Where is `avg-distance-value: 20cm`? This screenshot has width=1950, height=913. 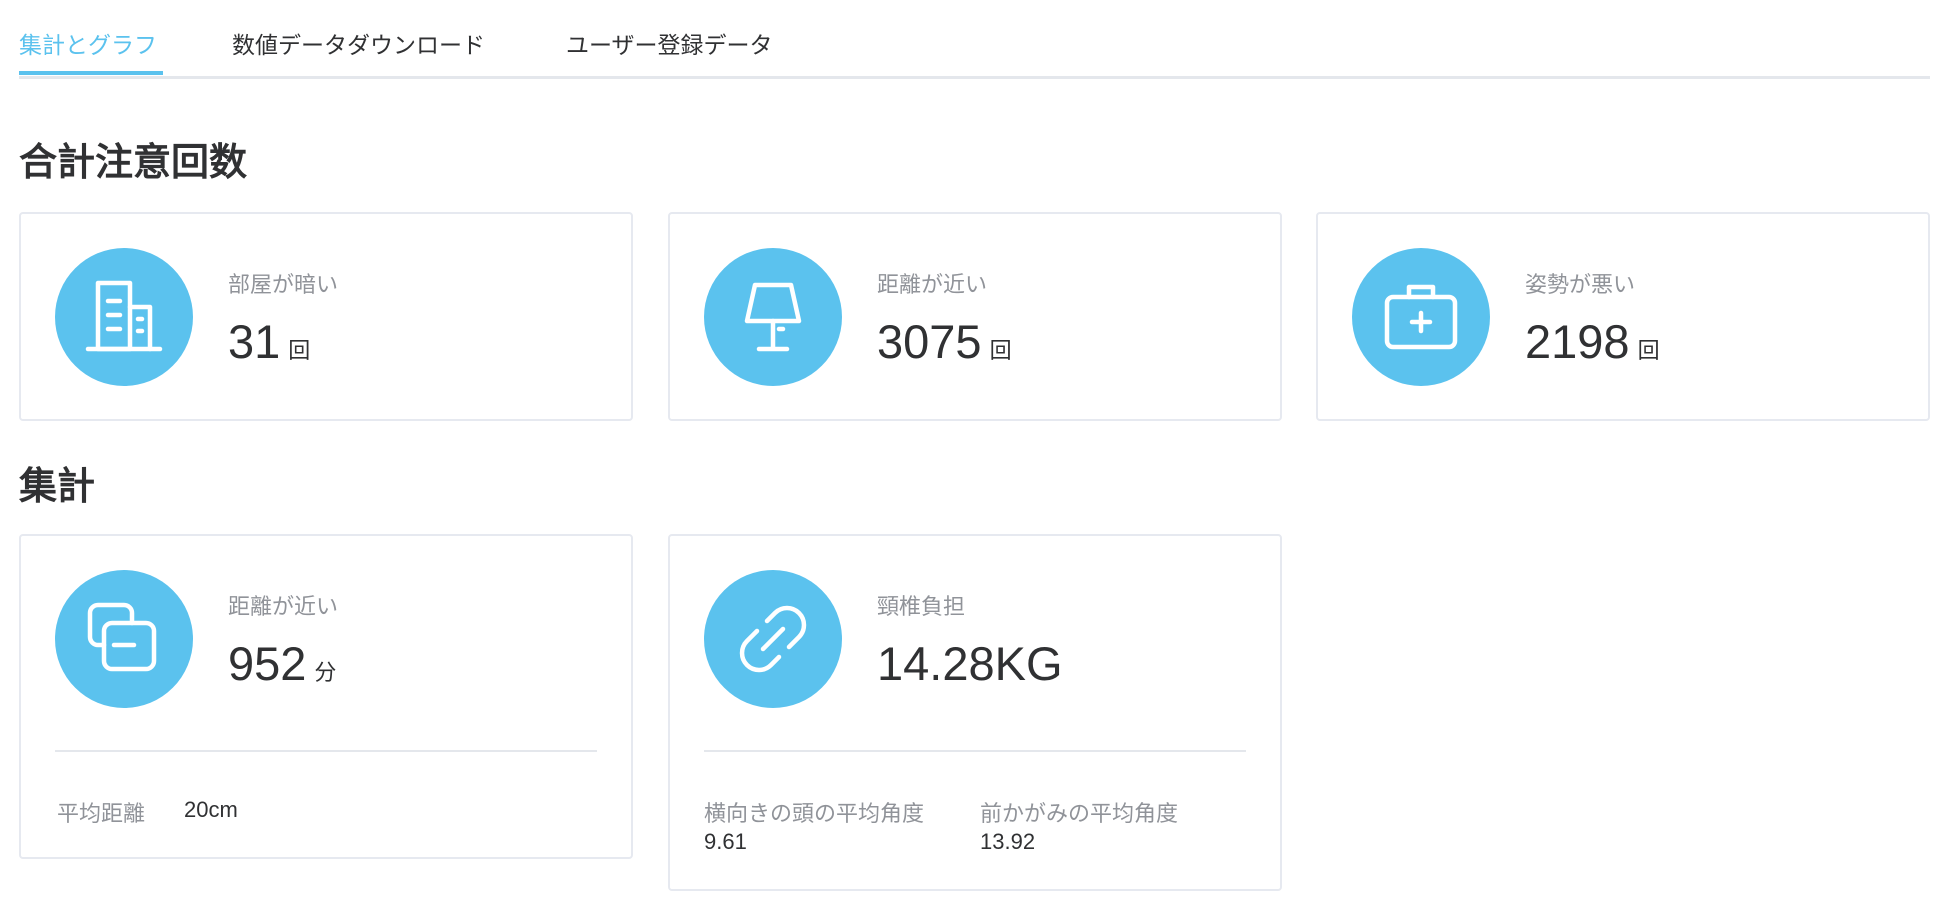 avg-distance-value: 20cm is located at coordinates (211, 809).